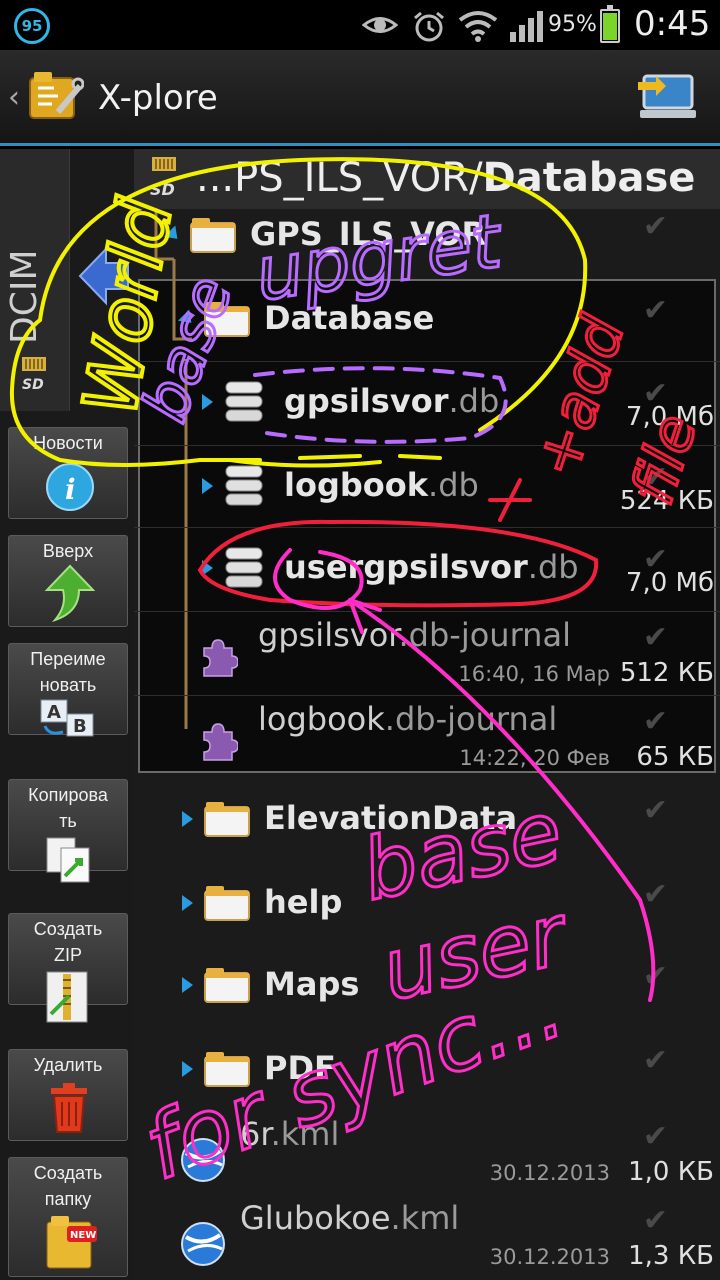  What do you see at coordinates (427, 652) in the screenshot?
I see `file-row: gpsilsvor.db-journal ✔ 512 КБ 16:40, 16 Мар` at bounding box center [427, 652].